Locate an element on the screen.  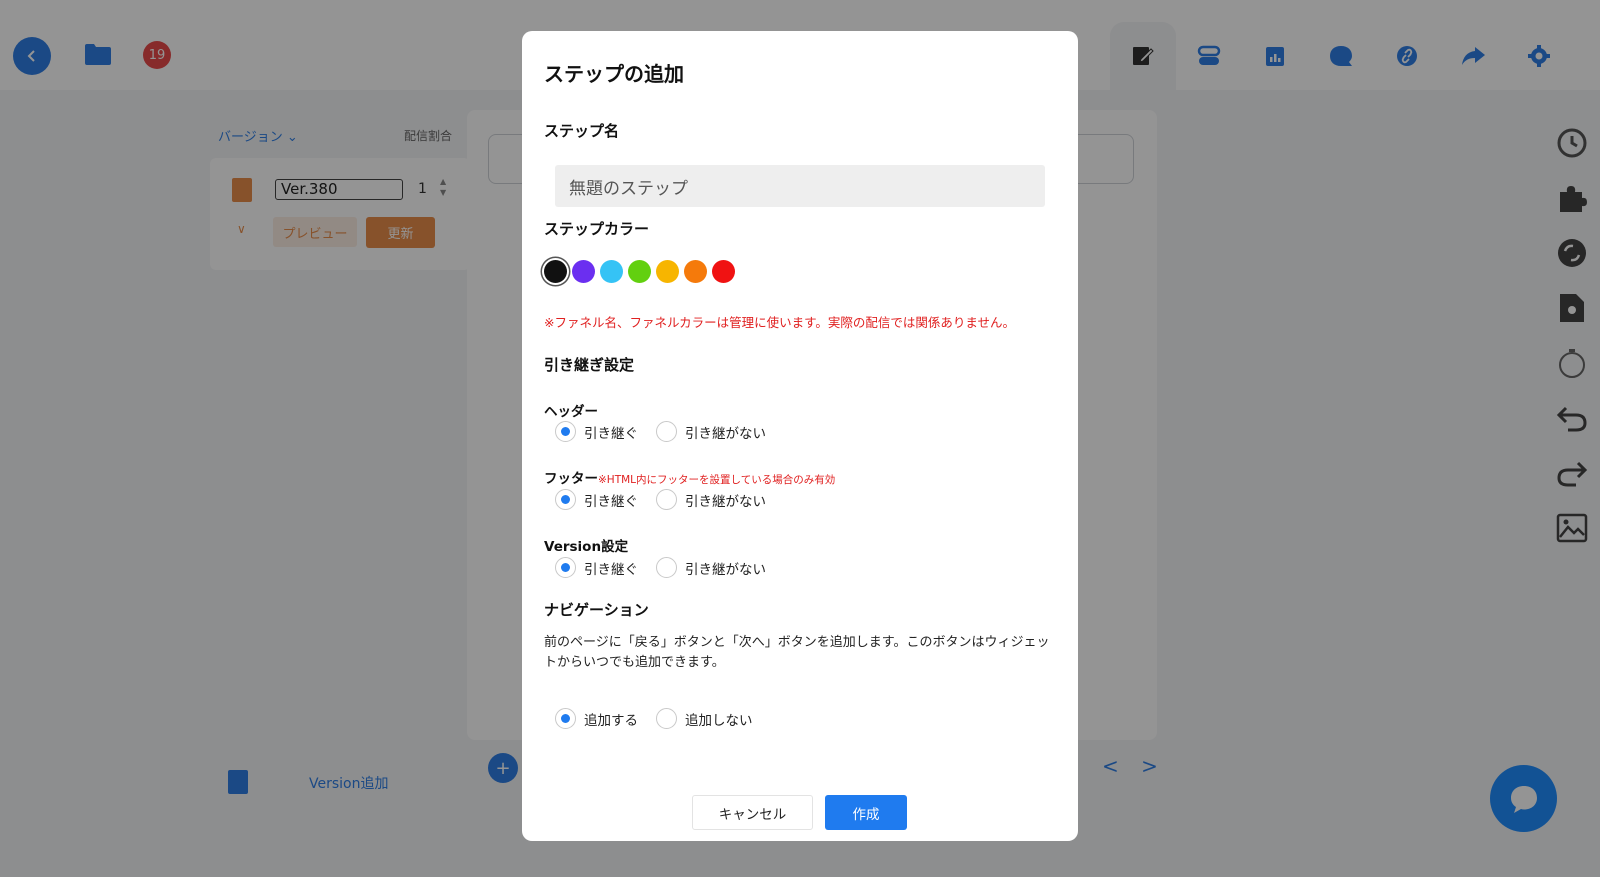
header-radio-group: 引き継ぐ 引き継がない is located at coordinates (669, 431).